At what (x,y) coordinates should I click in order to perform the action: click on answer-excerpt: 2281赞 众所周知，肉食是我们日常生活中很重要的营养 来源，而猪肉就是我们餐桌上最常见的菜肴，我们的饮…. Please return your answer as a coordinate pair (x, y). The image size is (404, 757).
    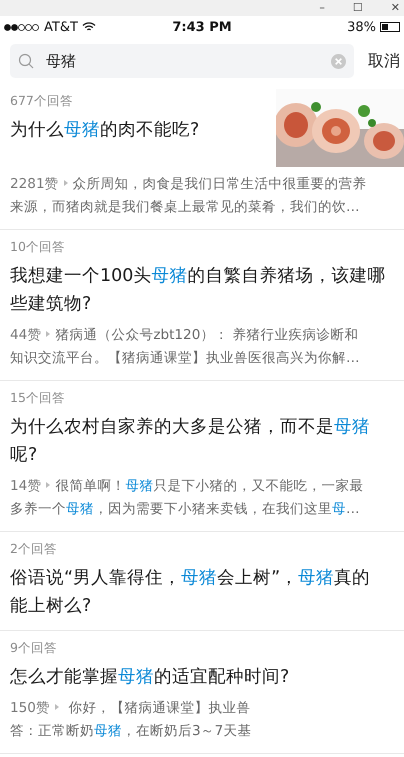
    Looking at the image, I should click on (202, 196).